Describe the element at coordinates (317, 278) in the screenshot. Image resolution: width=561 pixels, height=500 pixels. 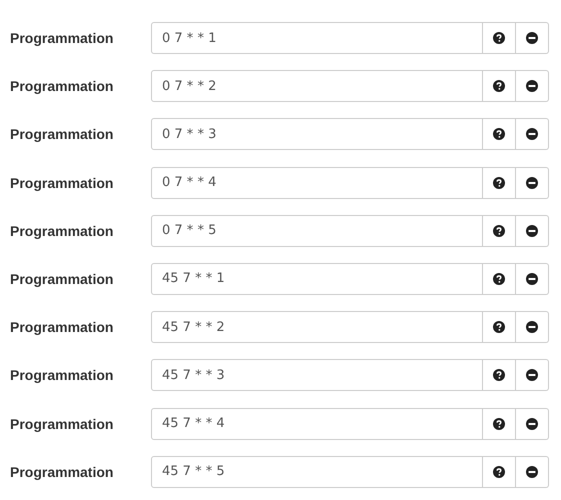
I see `input-field: 45 7 * * 1` at that location.